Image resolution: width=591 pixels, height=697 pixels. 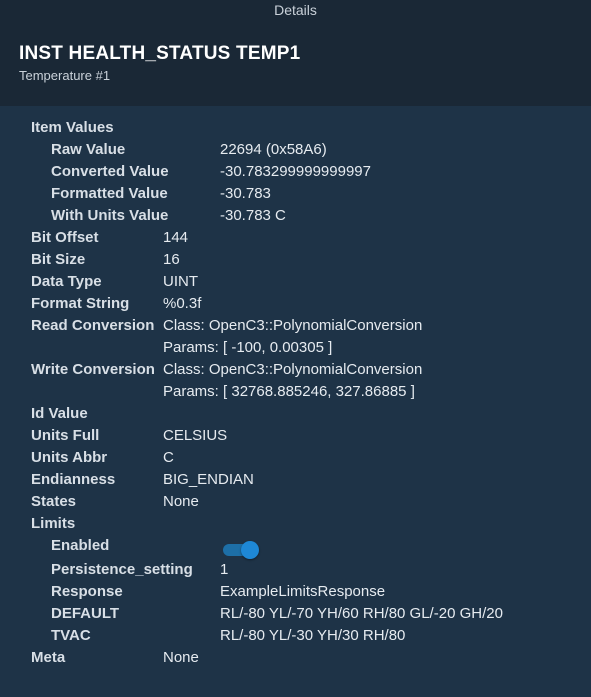 What do you see at coordinates (59, 413) in the screenshot?
I see `id-value-label: Id Value` at bounding box center [59, 413].